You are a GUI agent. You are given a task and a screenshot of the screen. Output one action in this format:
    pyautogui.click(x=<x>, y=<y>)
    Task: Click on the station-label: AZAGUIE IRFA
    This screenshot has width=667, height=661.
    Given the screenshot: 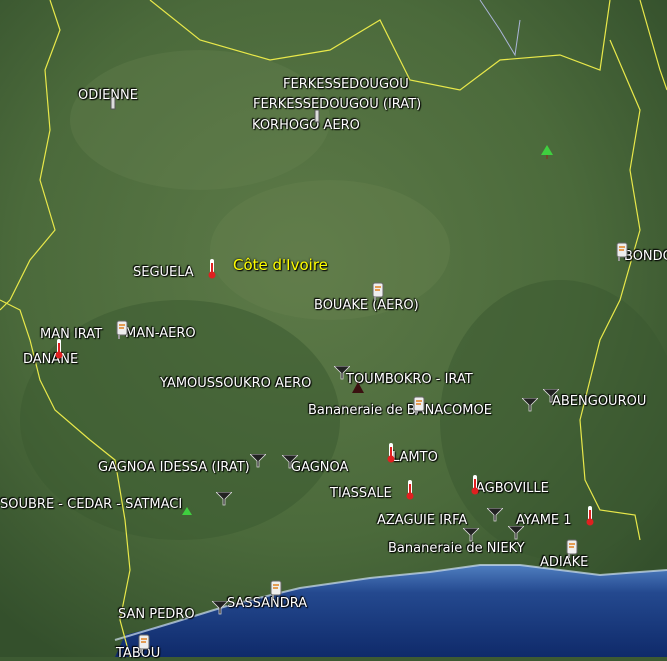 What is the action you would take?
    pyautogui.click(x=422, y=521)
    